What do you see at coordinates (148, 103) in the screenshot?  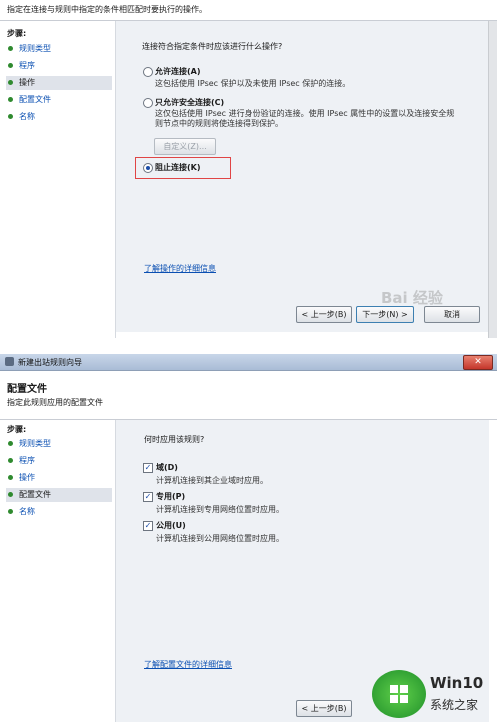 I see `secure-connection-radio` at bounding box center [148, 103].